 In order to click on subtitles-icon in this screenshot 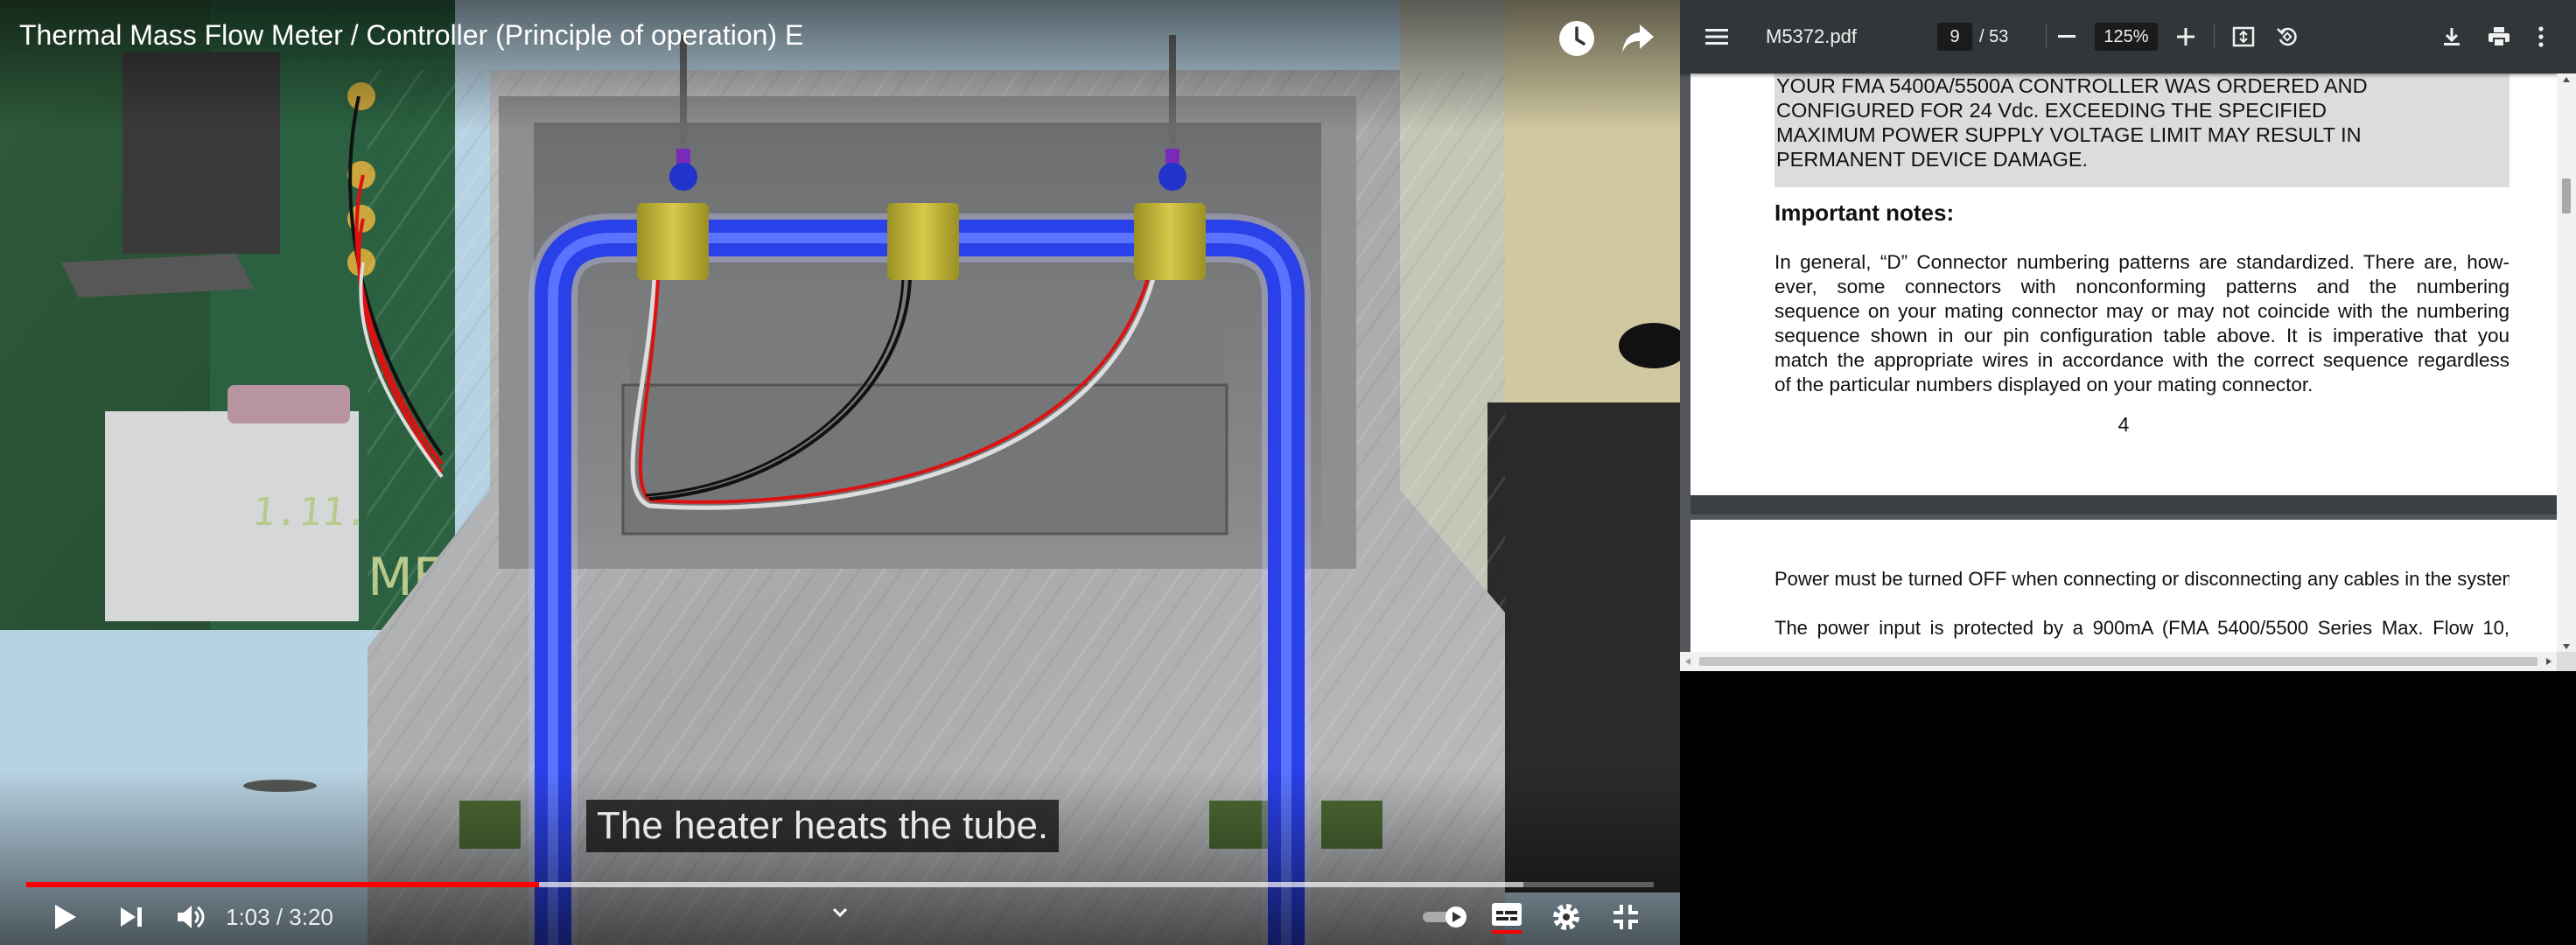, I will do `click(1507, 918)`.